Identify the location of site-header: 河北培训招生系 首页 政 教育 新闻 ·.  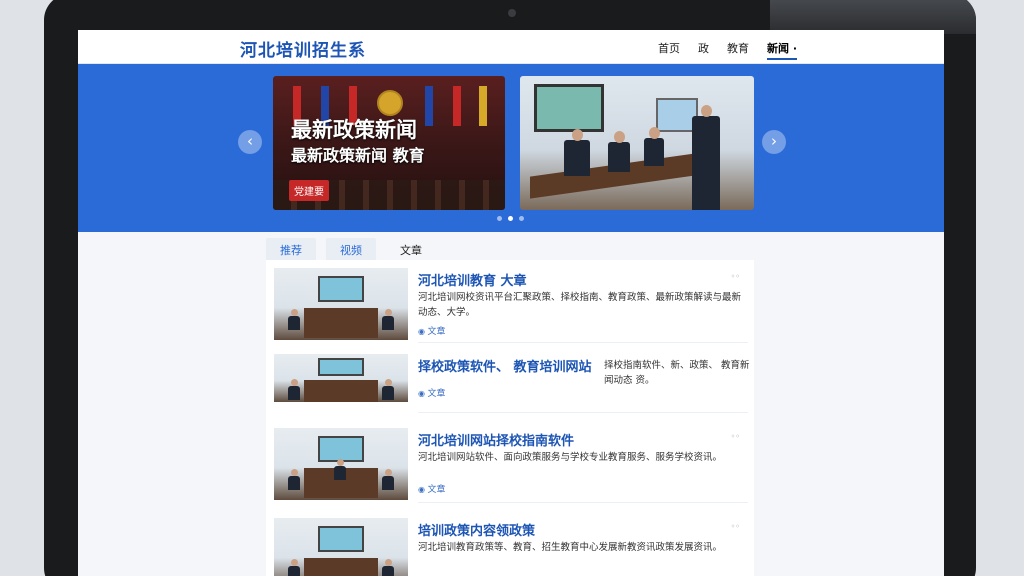
(511, 47).